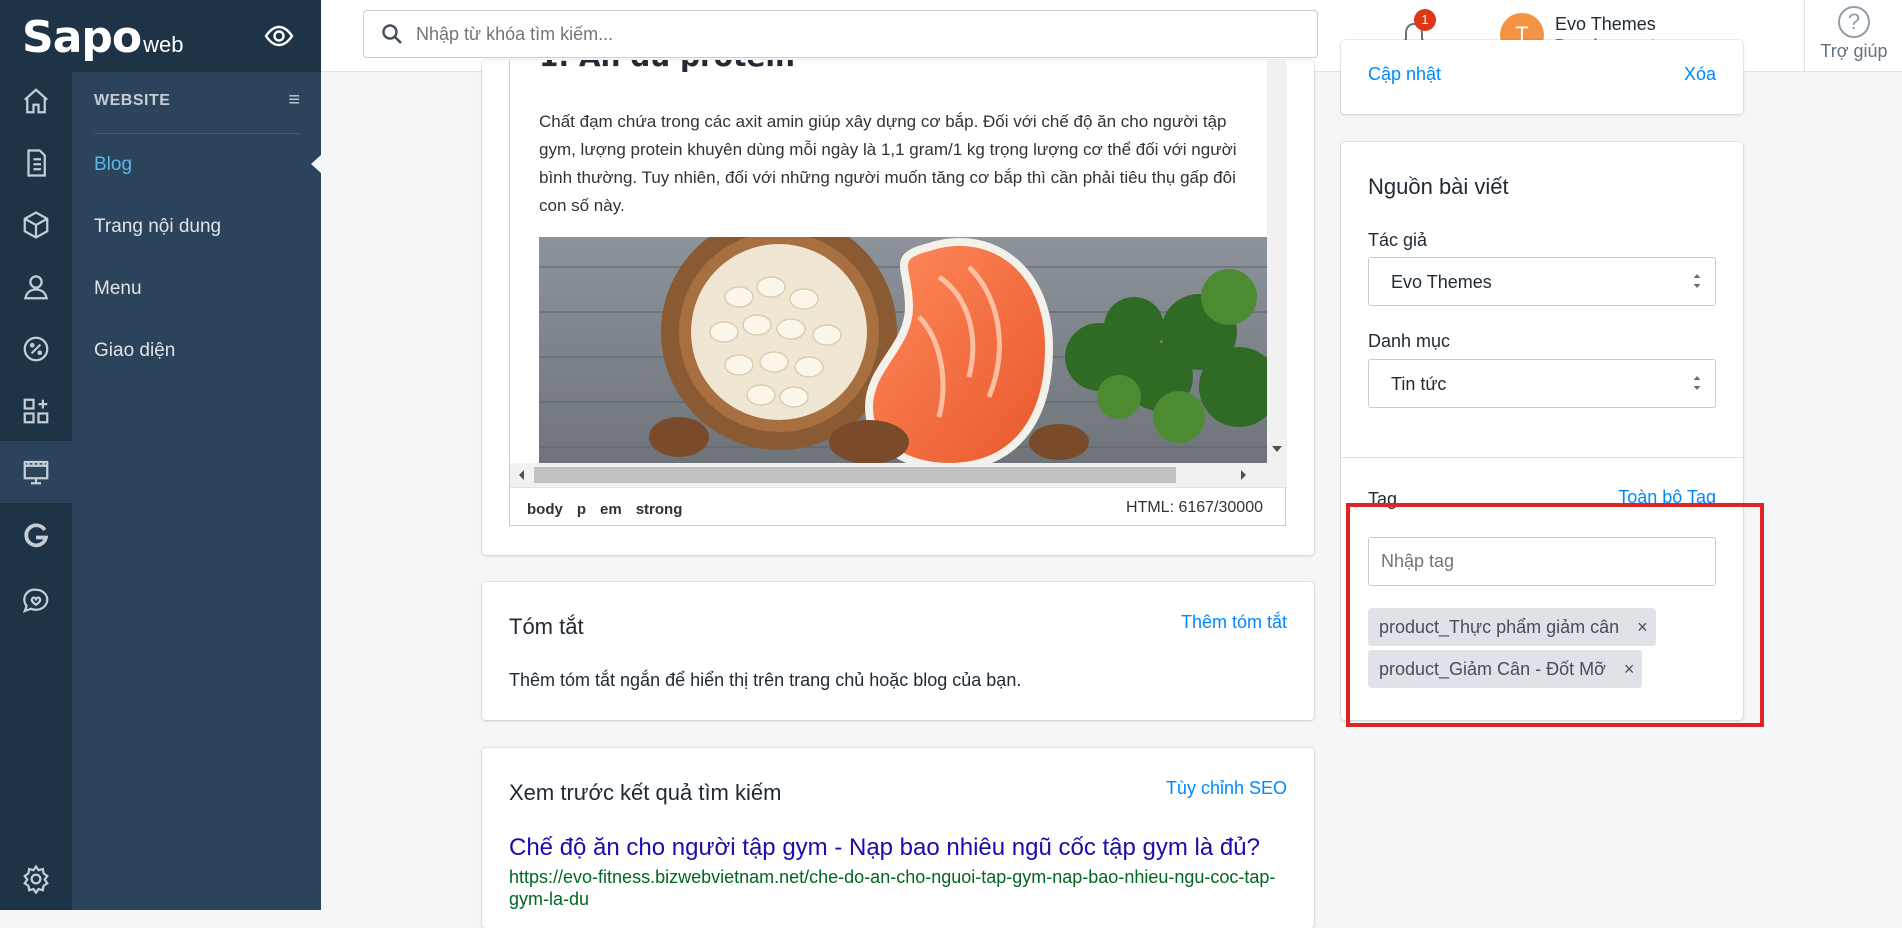 Image resolution: width=1902 pixels, height=928 pixels. What do you see at coordinates (611, 509) in the screenshot?
I see `path-item: em` at bounding box center [611, 509].